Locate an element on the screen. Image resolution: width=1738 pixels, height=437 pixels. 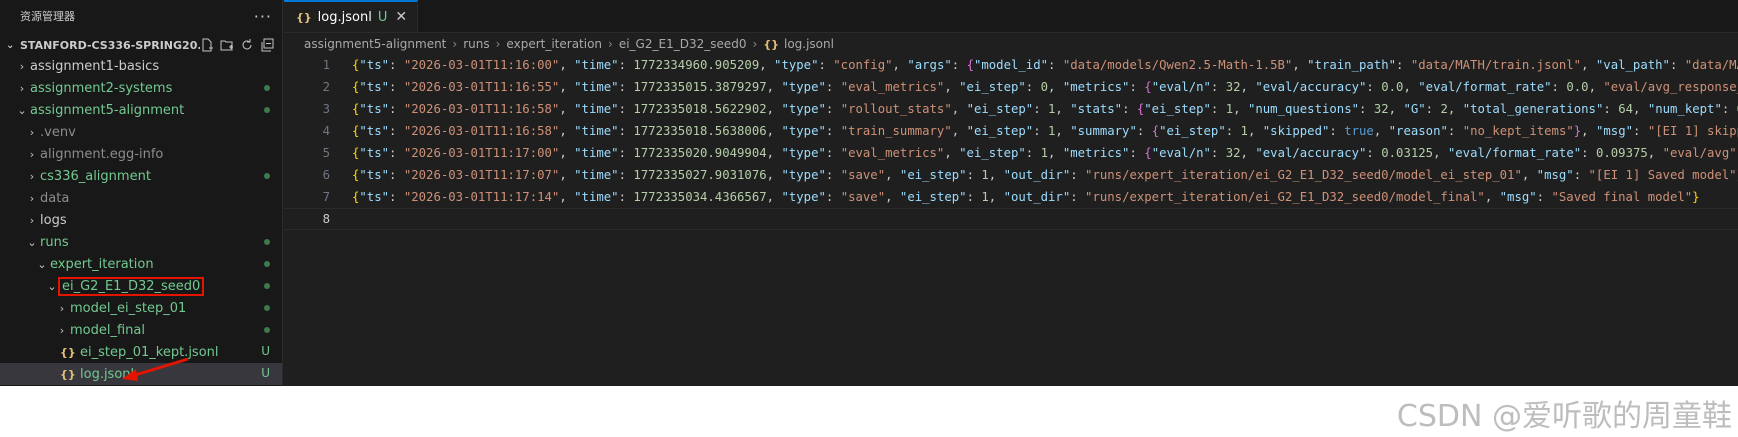
tree-item: › cs336_alignment is located at coordinates (141, 176).